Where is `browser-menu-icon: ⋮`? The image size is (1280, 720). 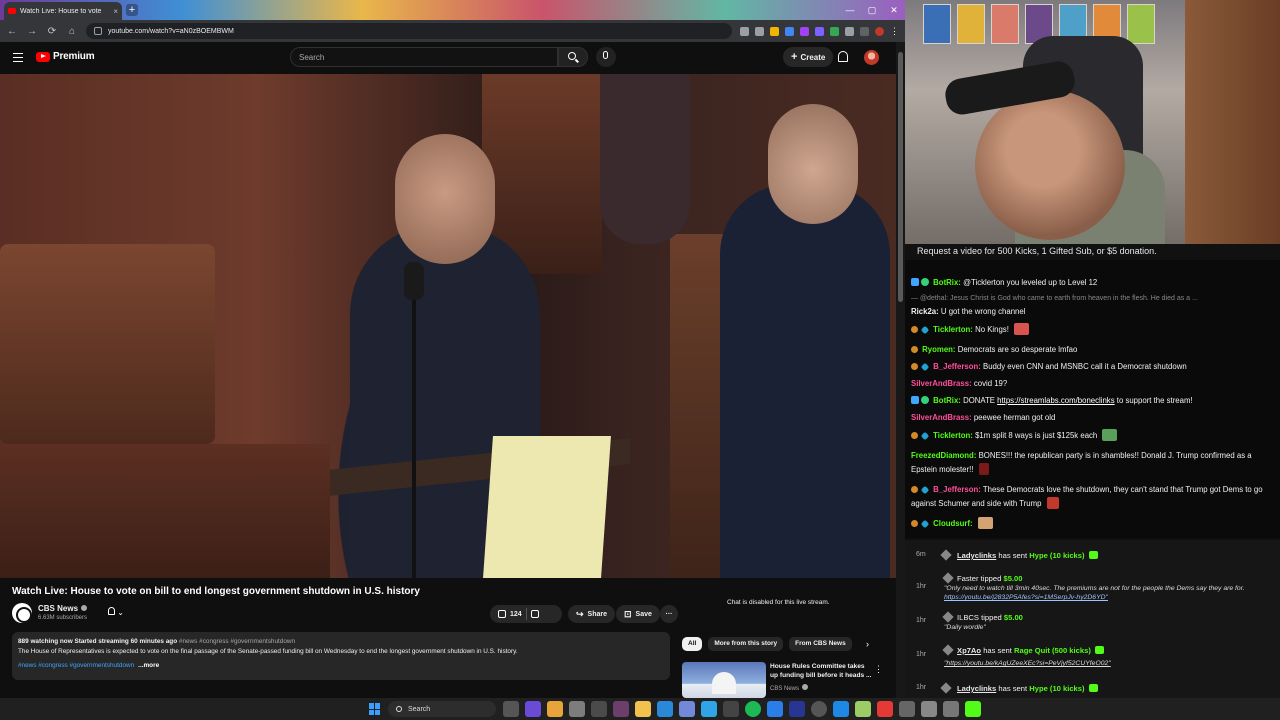 browser-menu-icon: ⋮ is located at coordinates (894, 31).